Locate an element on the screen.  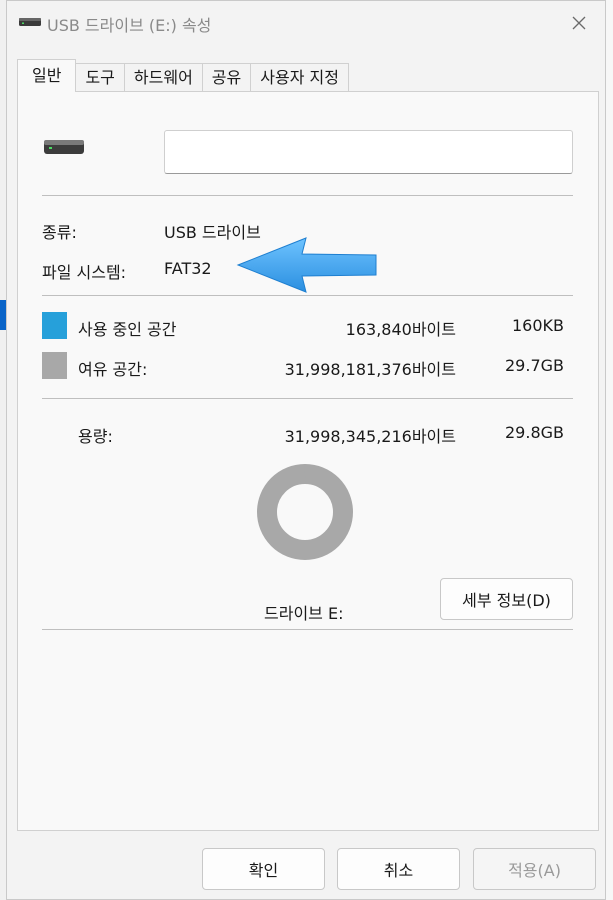
tab-general: 일반 is located at coordinates (47, 75).